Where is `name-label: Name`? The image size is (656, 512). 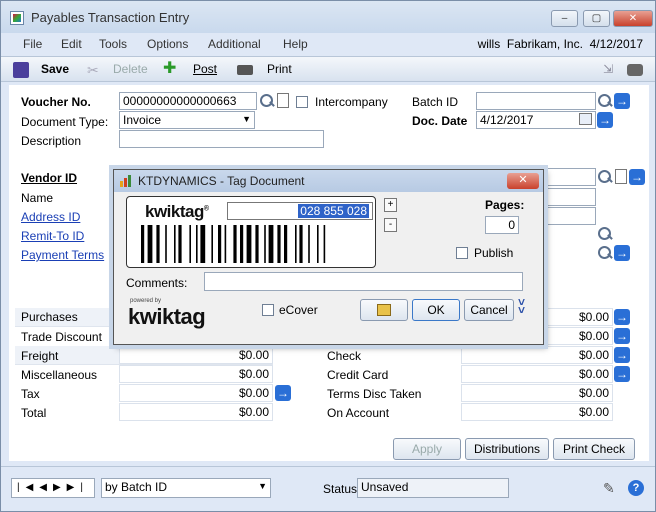
name-label: Name is located at coordinates (37, 198).